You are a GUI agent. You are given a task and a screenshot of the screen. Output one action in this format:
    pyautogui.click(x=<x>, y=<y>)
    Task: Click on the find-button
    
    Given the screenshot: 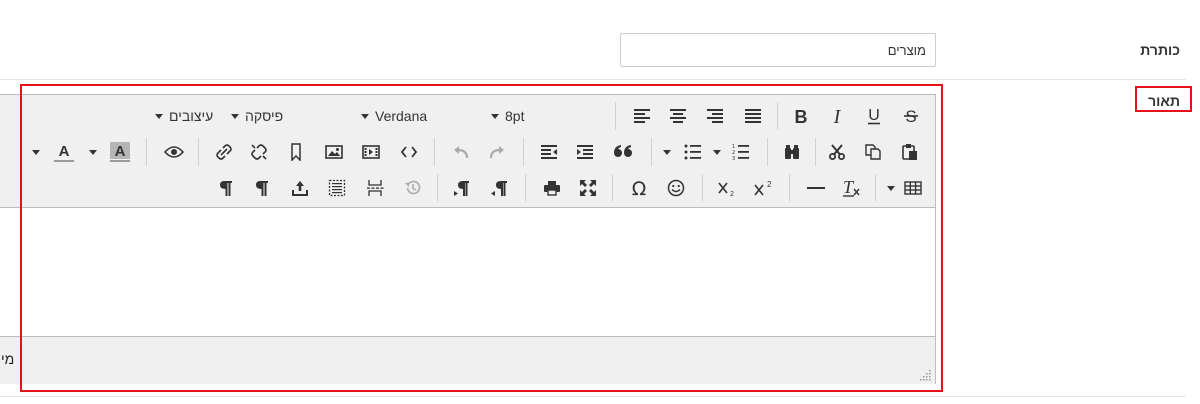 What is the action you would take?
    pyautogui.click(x=792, y=152)
    